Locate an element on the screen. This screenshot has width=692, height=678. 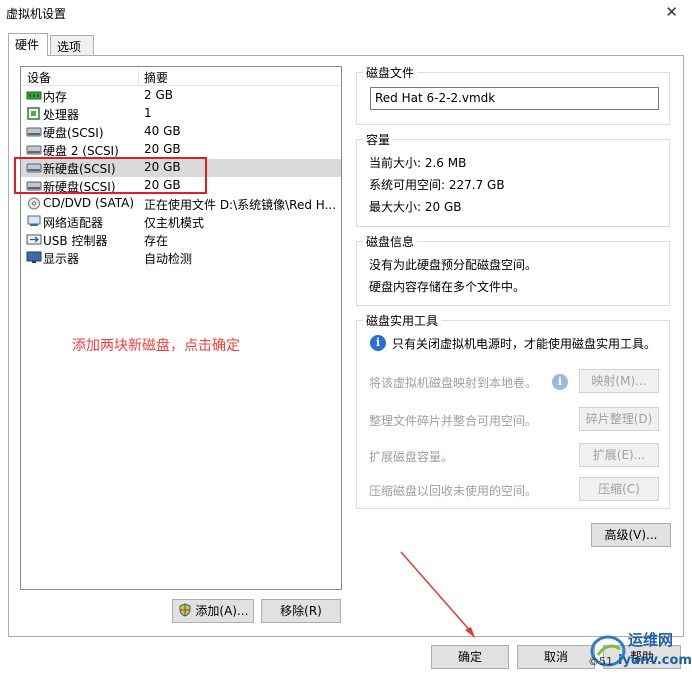
column-separator is located at coordinates (138, 76).